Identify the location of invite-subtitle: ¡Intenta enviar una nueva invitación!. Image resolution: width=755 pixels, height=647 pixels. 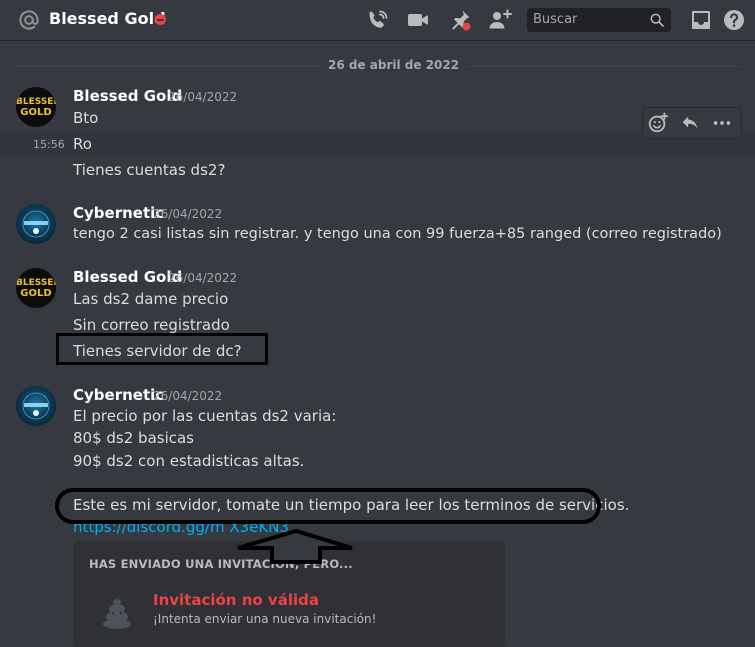
(265, 619).